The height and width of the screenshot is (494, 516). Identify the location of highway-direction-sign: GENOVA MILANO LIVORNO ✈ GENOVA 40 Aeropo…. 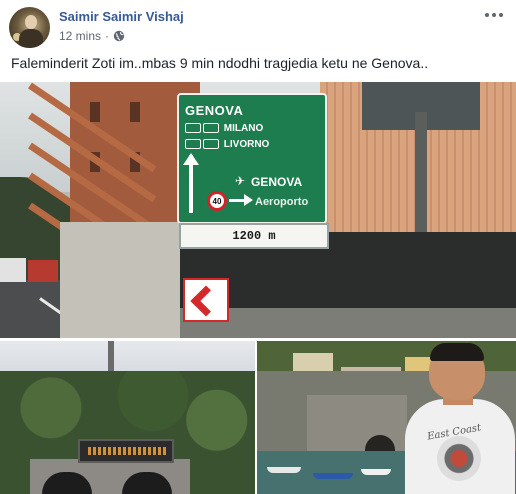
(252, 158).